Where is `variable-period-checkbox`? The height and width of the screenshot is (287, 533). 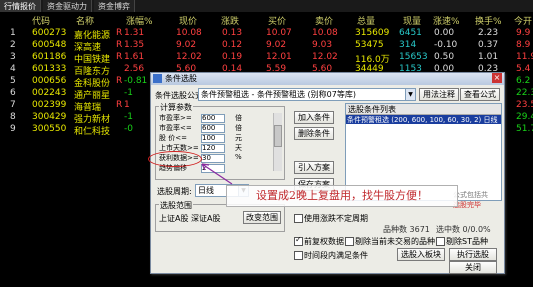
variable-period-checkbox is located at coordinates (298, 218).